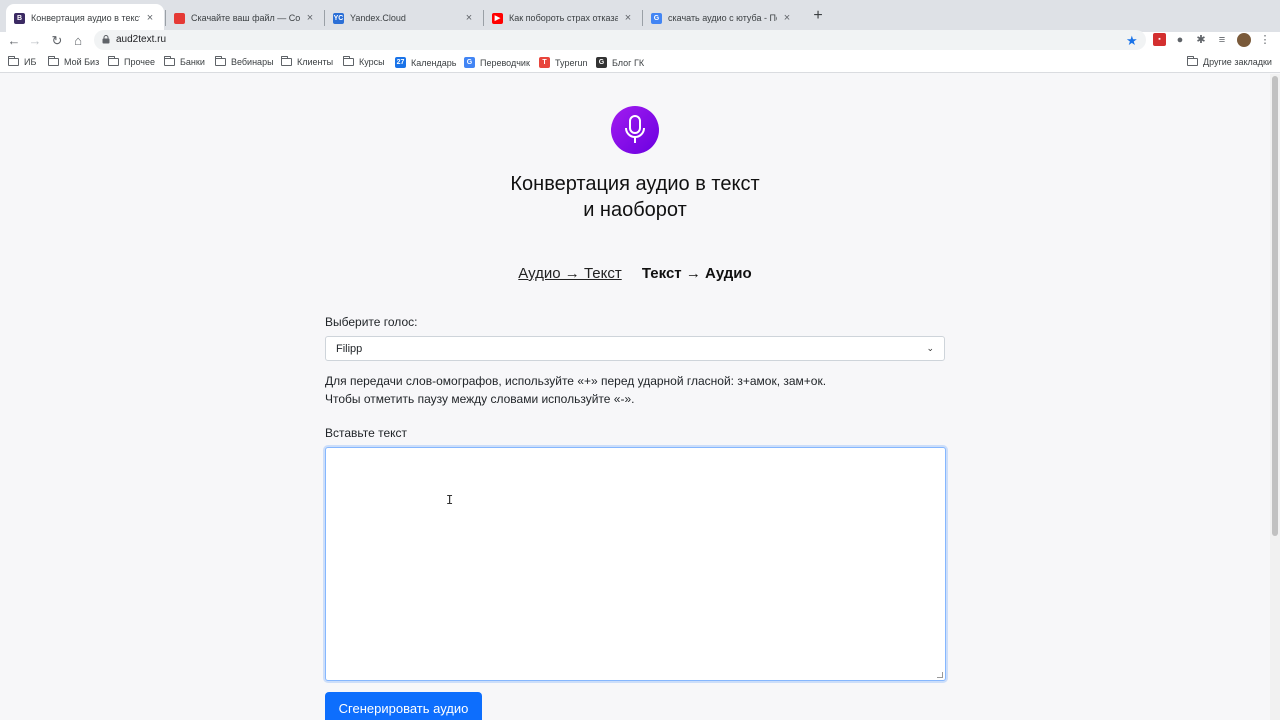  What do you see at coordinates (620, 40) in the screenshot?
I see `address-bar` at bounding box center [620, 40].